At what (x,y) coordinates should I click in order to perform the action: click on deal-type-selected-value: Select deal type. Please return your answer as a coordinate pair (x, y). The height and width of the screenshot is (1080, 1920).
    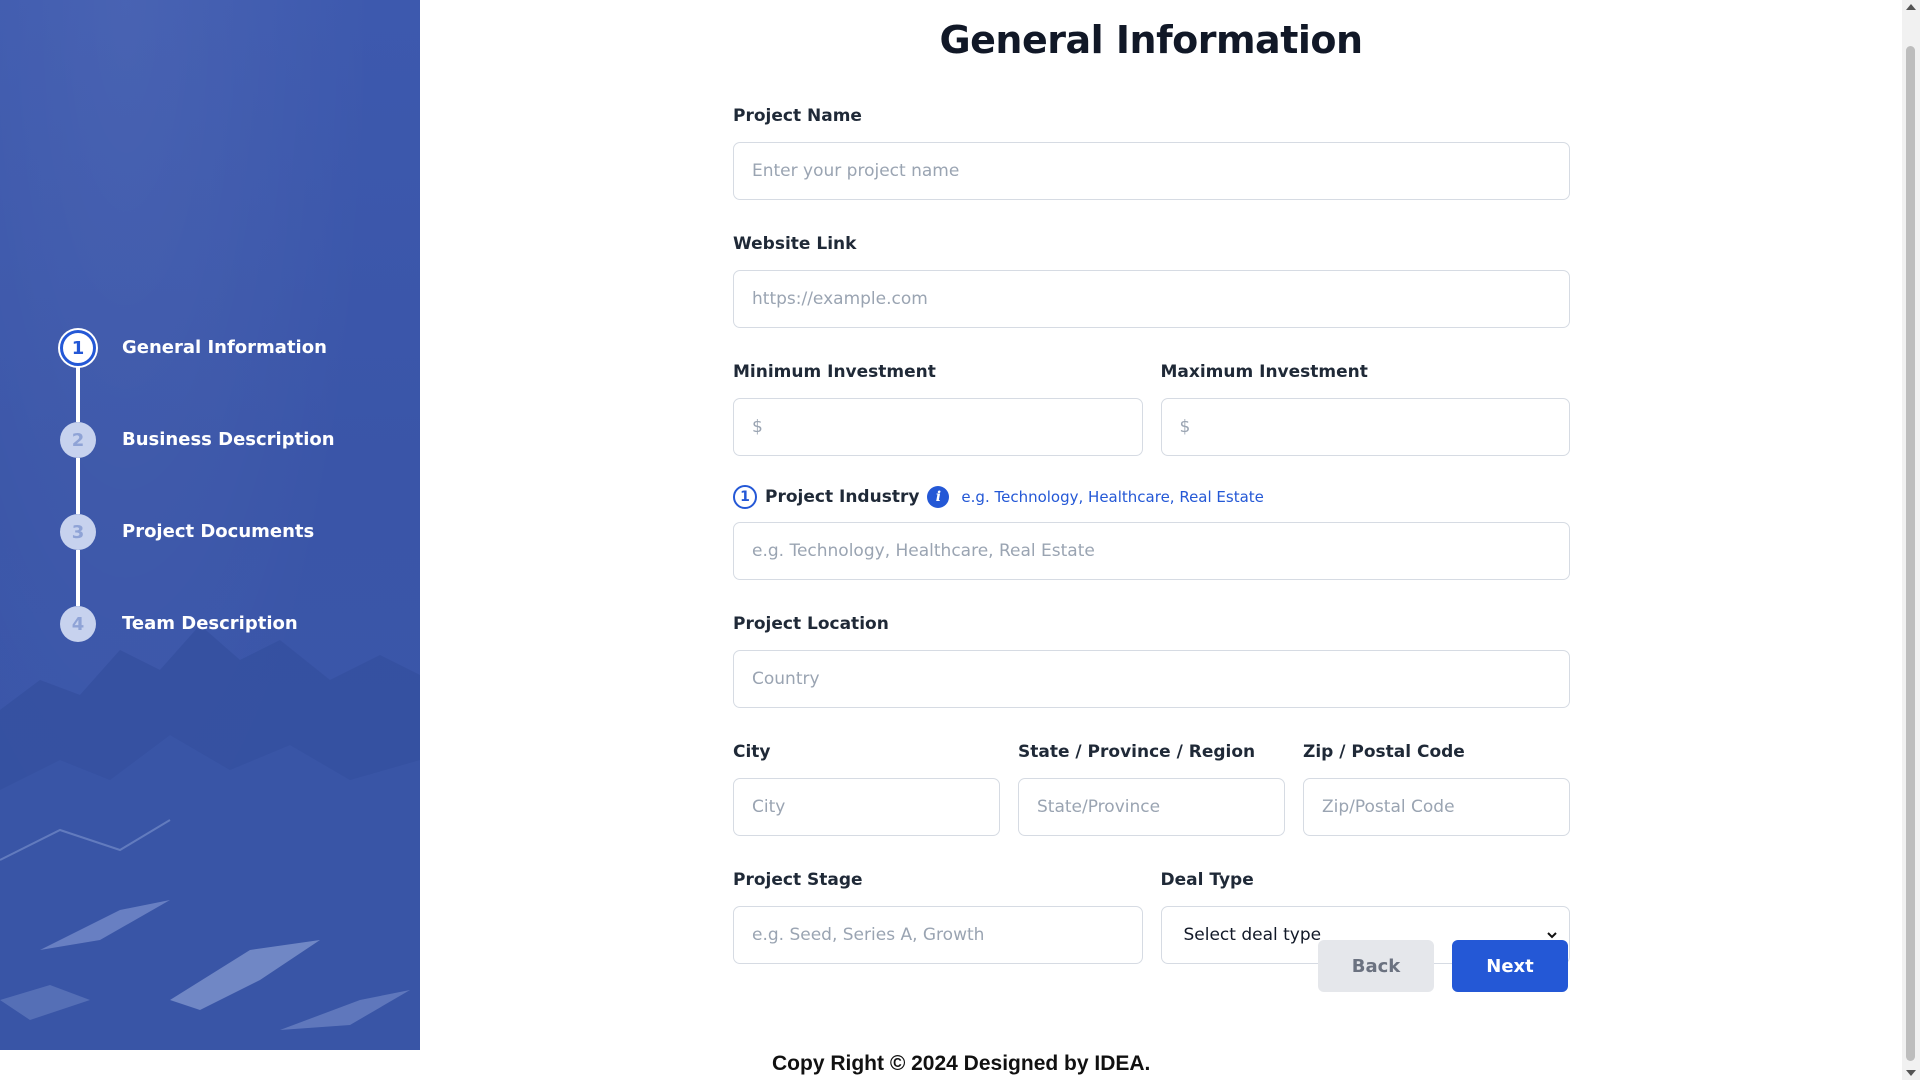
    Looking at the image, I should click on (1252, 935).